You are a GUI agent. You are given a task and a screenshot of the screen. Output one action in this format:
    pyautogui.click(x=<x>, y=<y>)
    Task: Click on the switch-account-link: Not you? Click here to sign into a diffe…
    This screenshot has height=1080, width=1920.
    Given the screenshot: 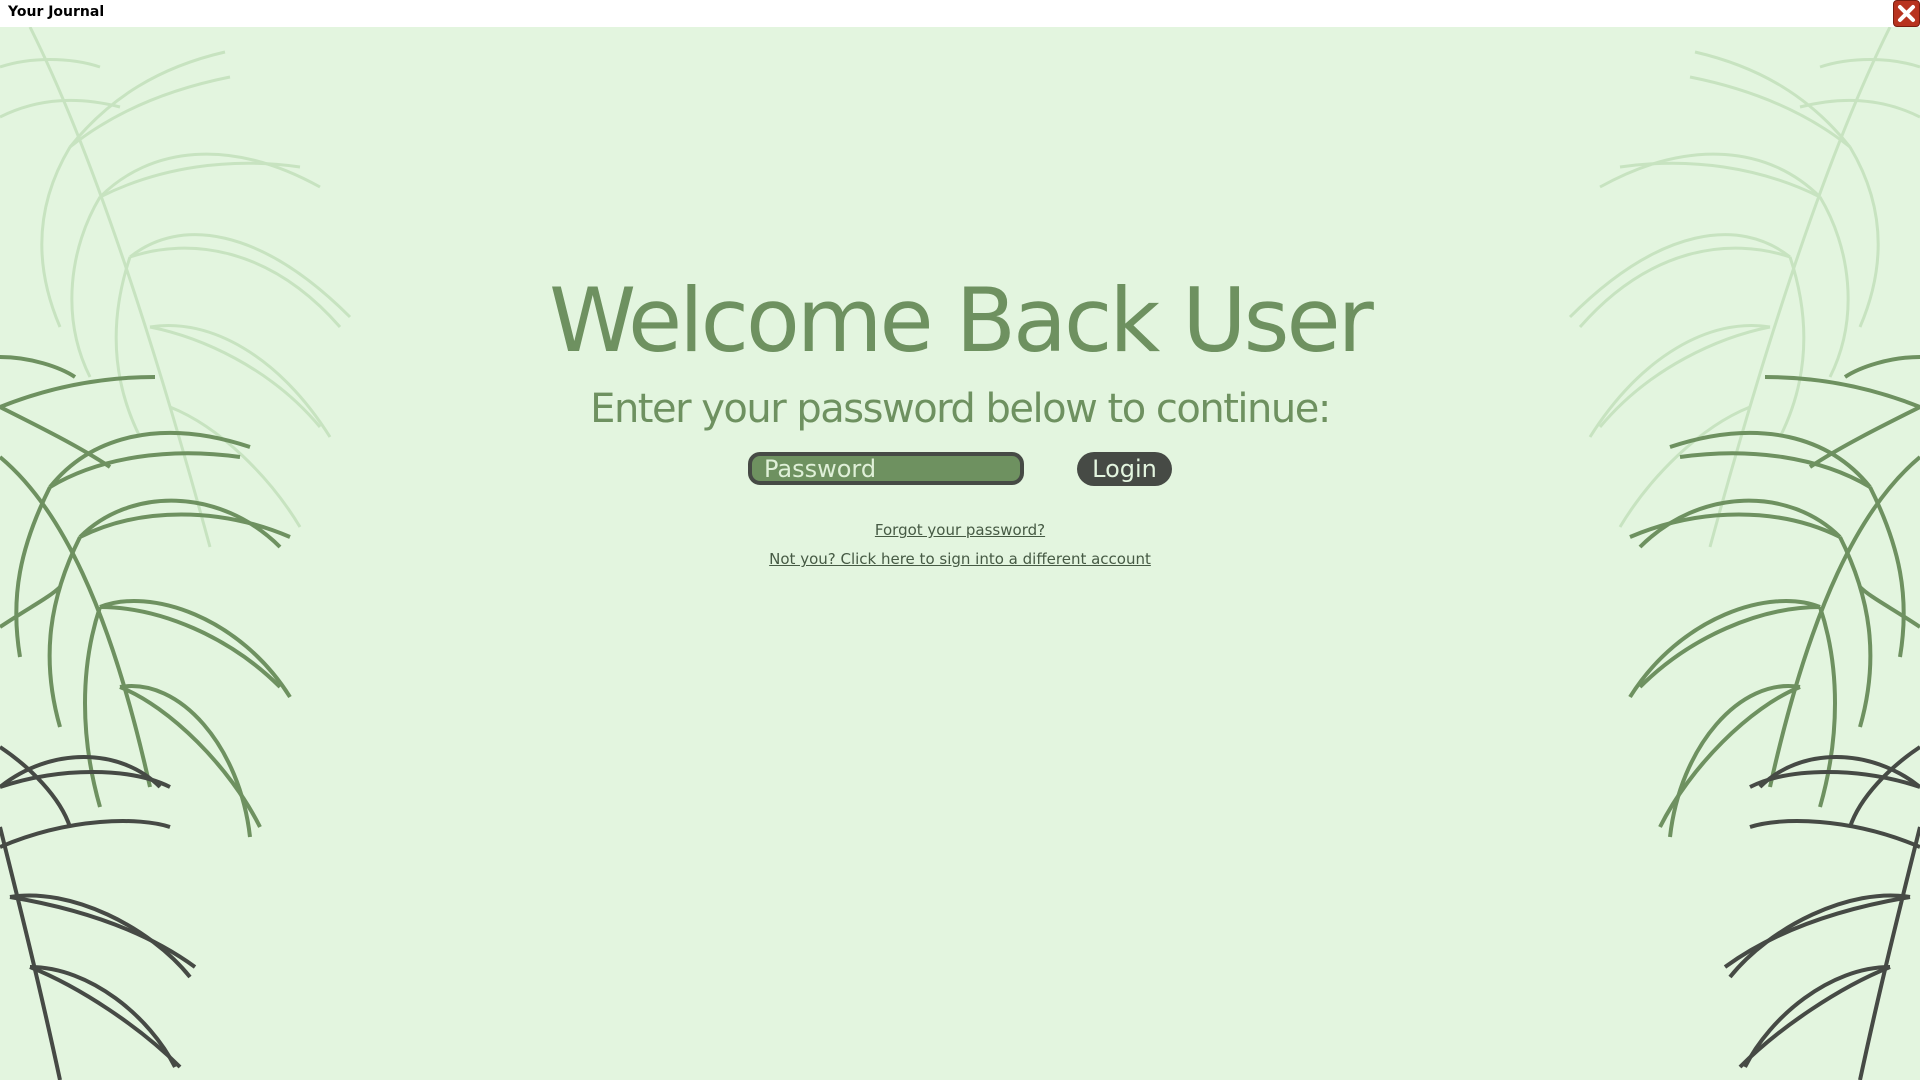 What is the action you would take?
    pyautogui.click(x=960, y=559)
    